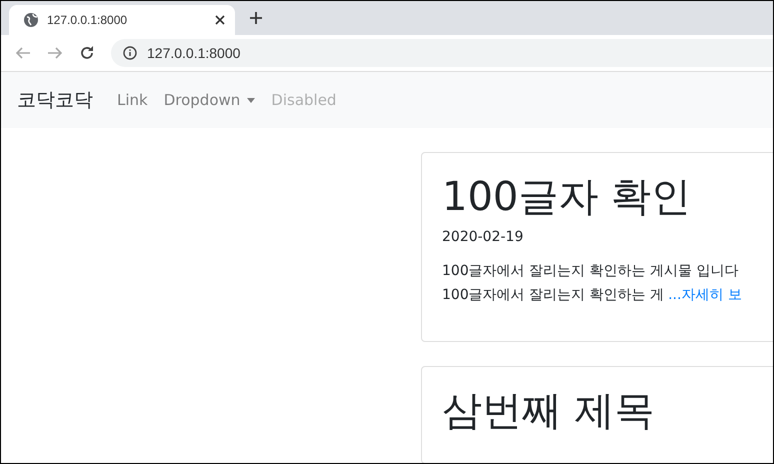  I want to click on url-text: 127.0.0.1:8000, so click(193, 53).